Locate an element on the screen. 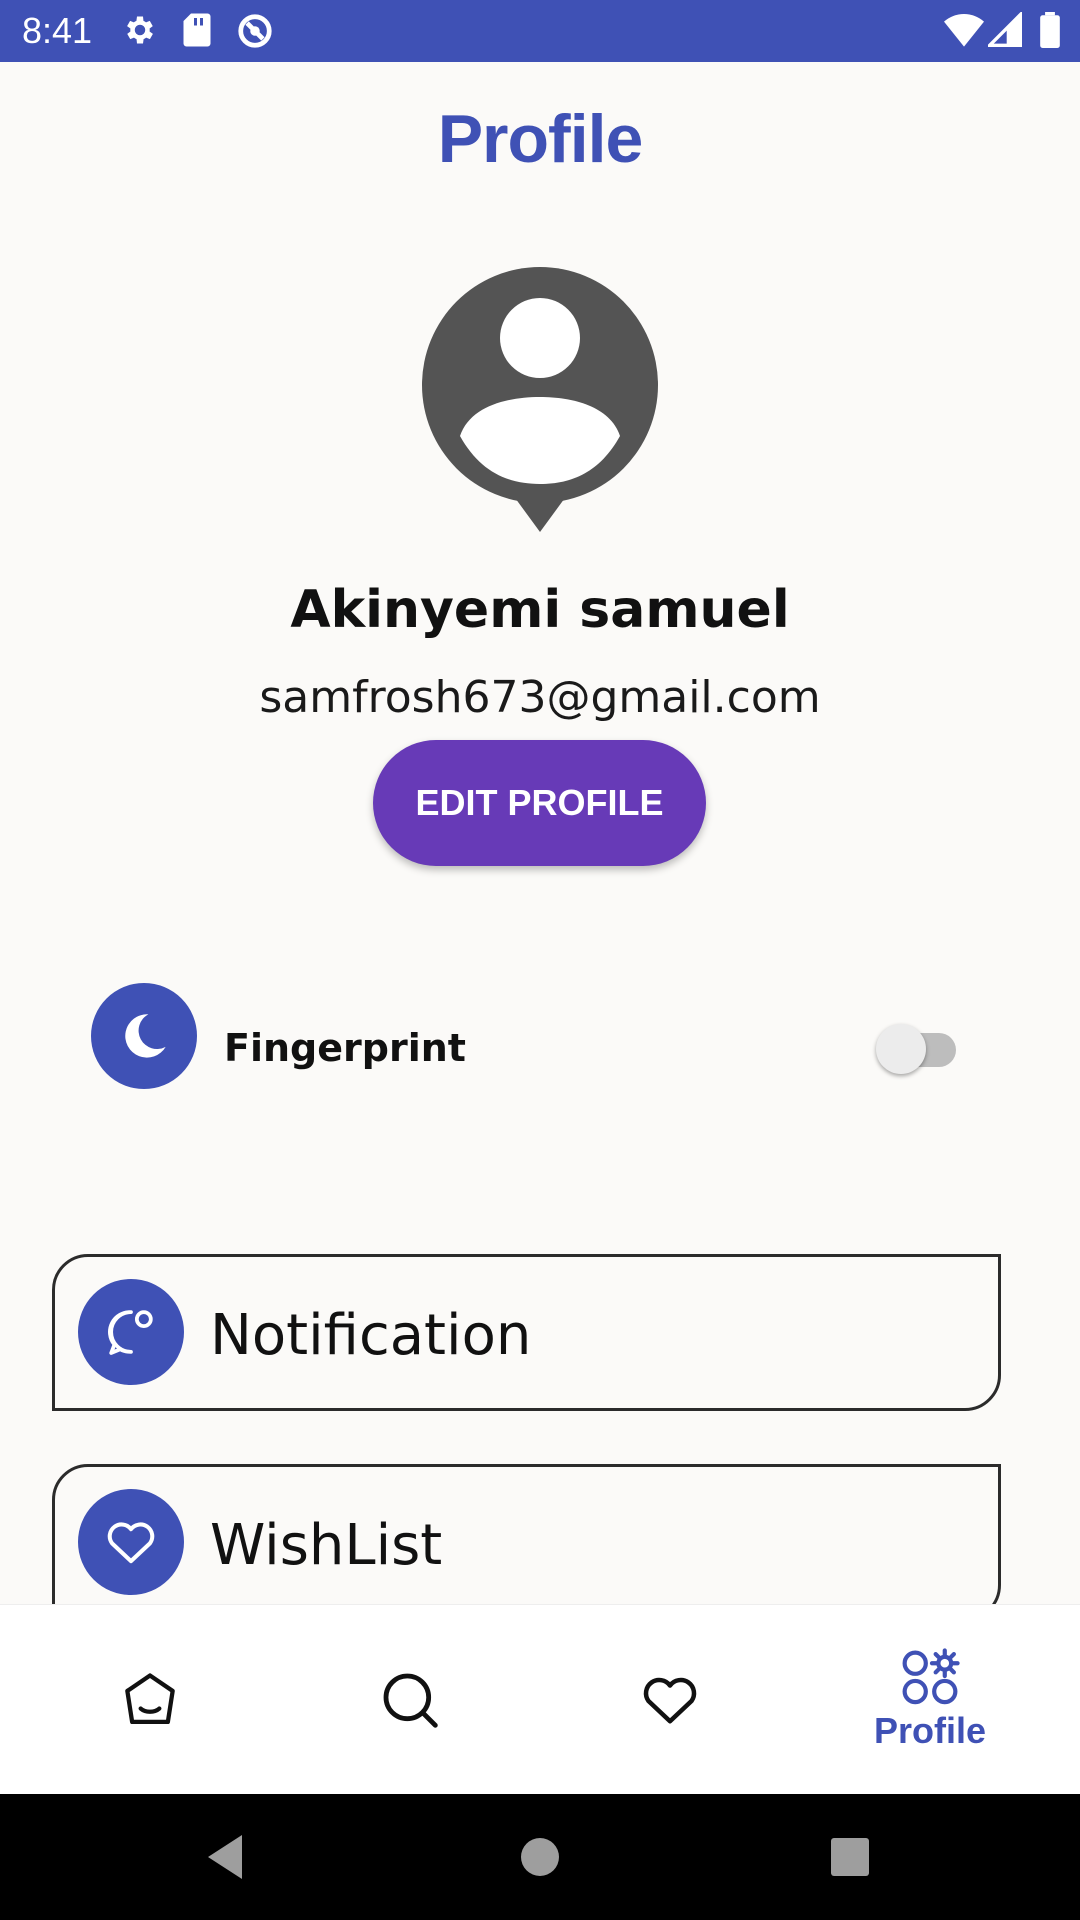 The width and height of the screenshot is (1080, 1920). category-icon is located at coordinates (931, 1676).